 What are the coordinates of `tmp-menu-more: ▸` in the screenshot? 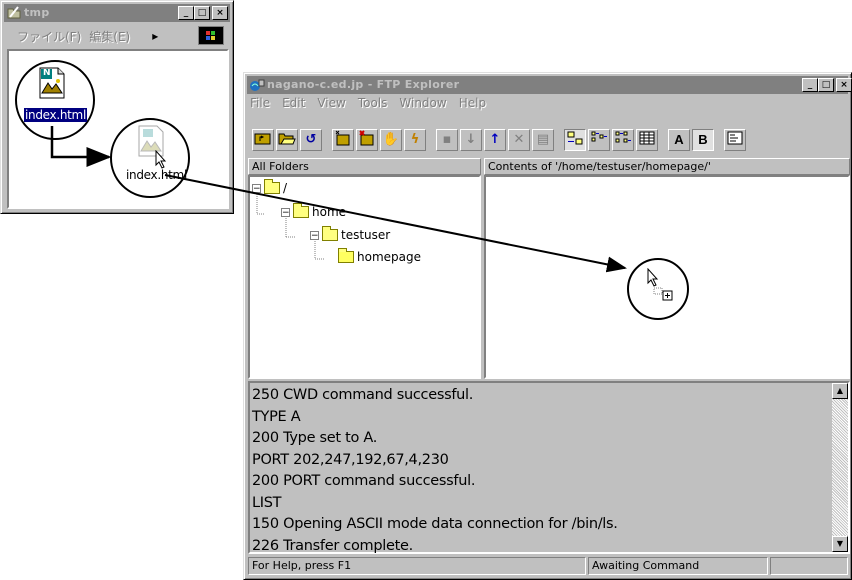 It's located at (155, 36).